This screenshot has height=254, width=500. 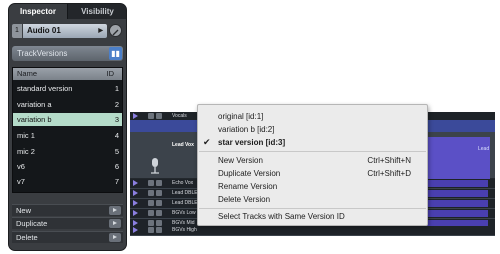 I want to click on menu-item-rename-version: Rename Version, so click(x=320, y=186).